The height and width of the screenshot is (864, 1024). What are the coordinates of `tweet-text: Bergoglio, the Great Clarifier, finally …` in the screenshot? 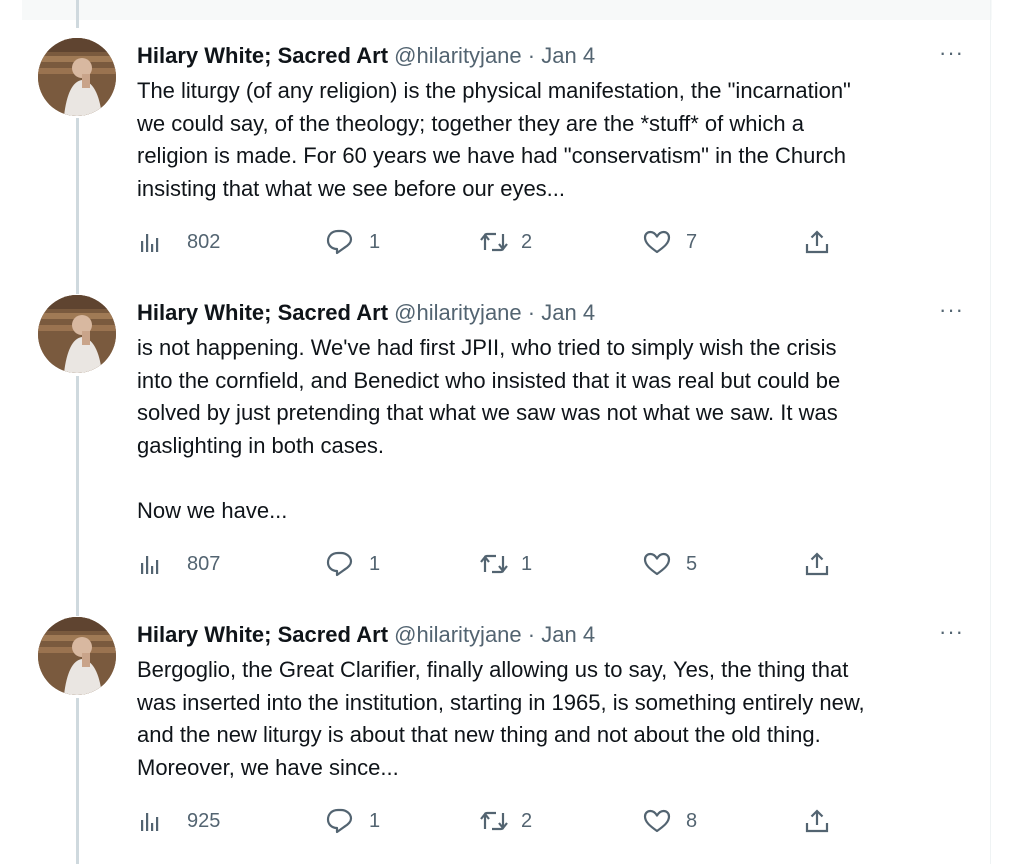 It's located at (501, 718).